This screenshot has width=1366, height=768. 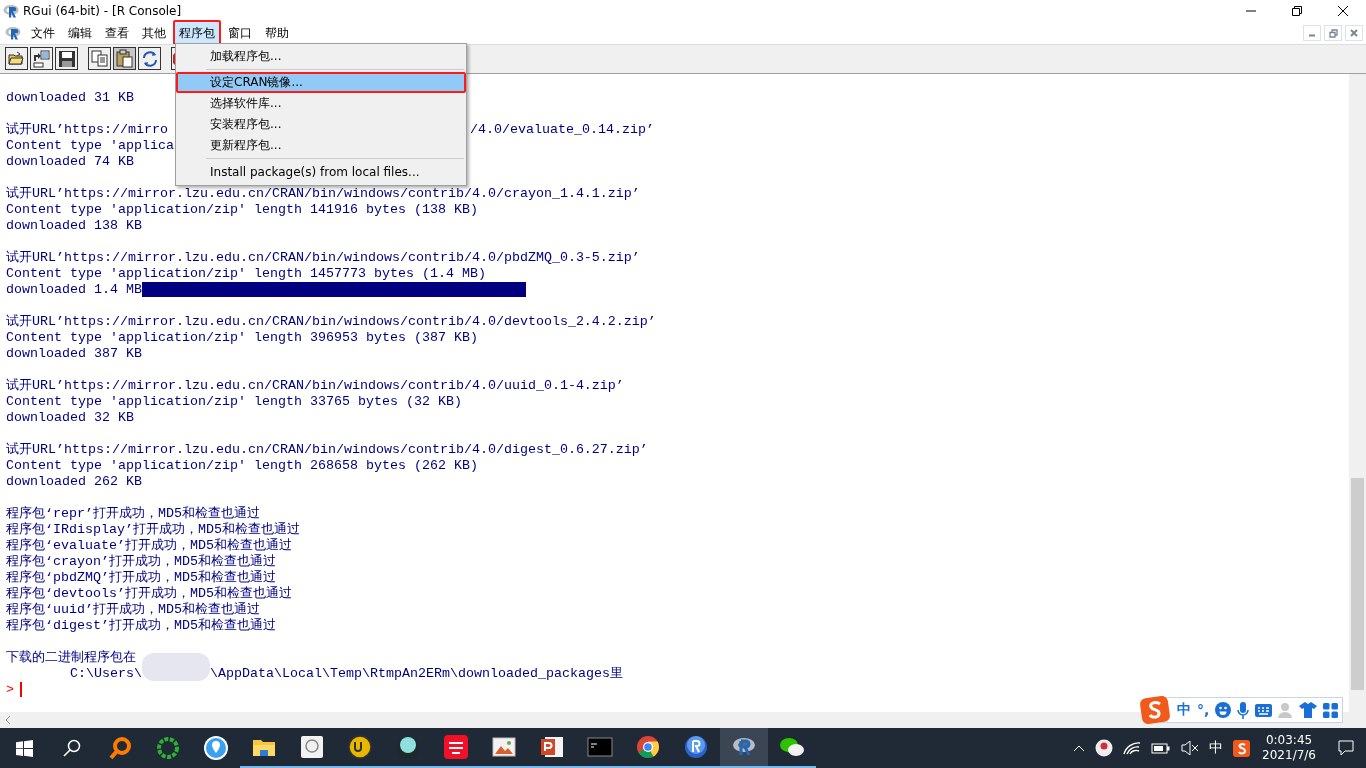 I want to click on console-line: downloaded 262 KB, so click(x=74, y=481).